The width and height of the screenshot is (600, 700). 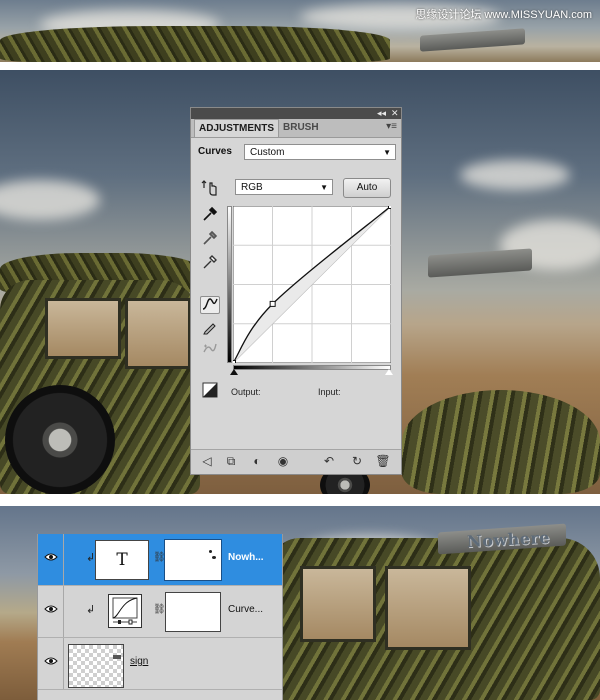 I want to click on reset-icon: ↶, so click(x=329, y=461).